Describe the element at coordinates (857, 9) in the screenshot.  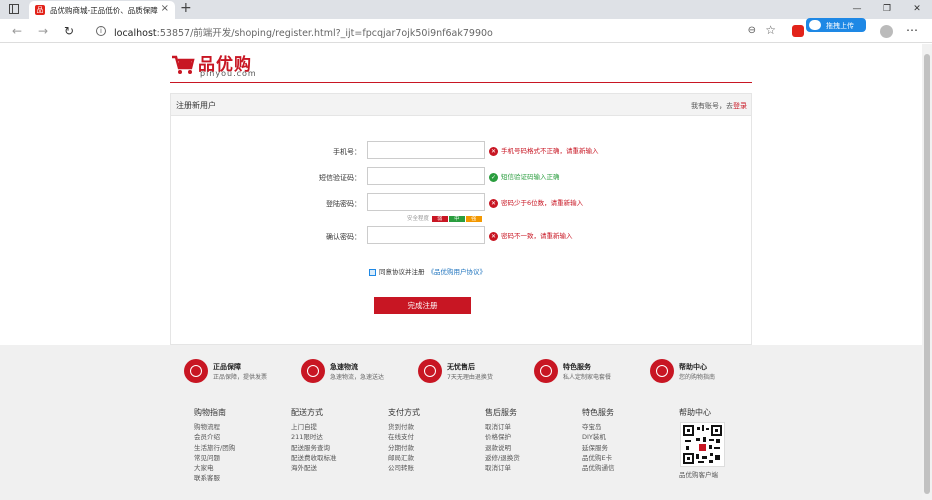
I see `minimize-button: —` at that location.